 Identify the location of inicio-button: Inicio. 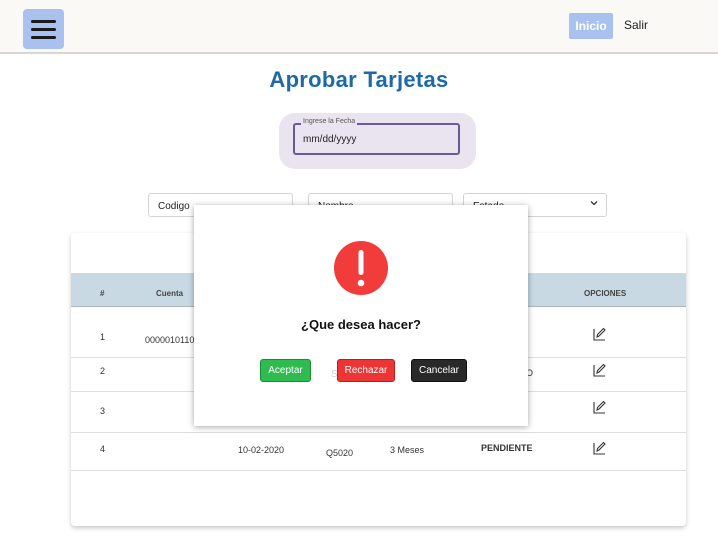
(591, 26).